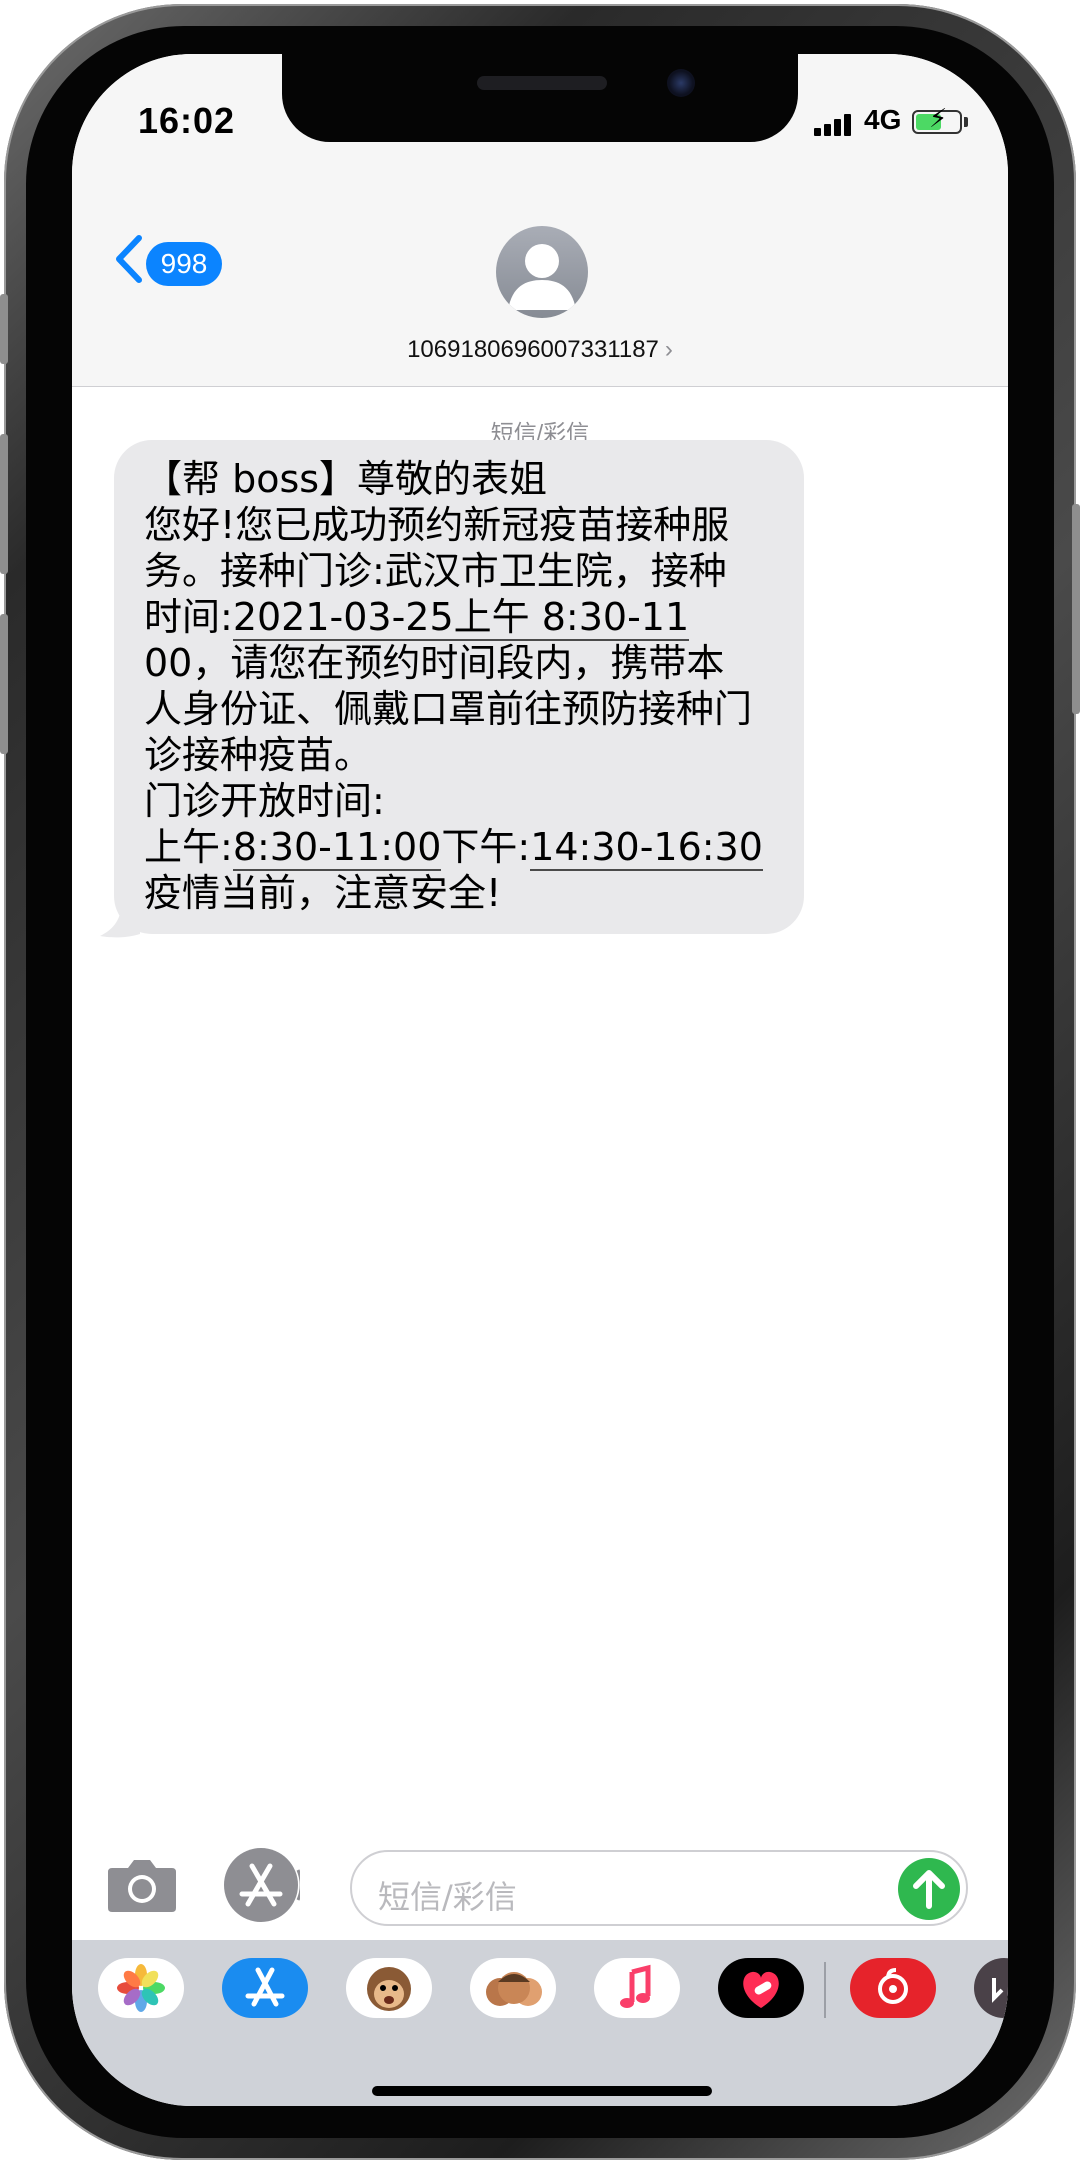 The image size is (1080, 2164). Describe the element at coordinates (668, 349) in the screenshot. I see `contact-details-chevron-icon: ›` at that location.